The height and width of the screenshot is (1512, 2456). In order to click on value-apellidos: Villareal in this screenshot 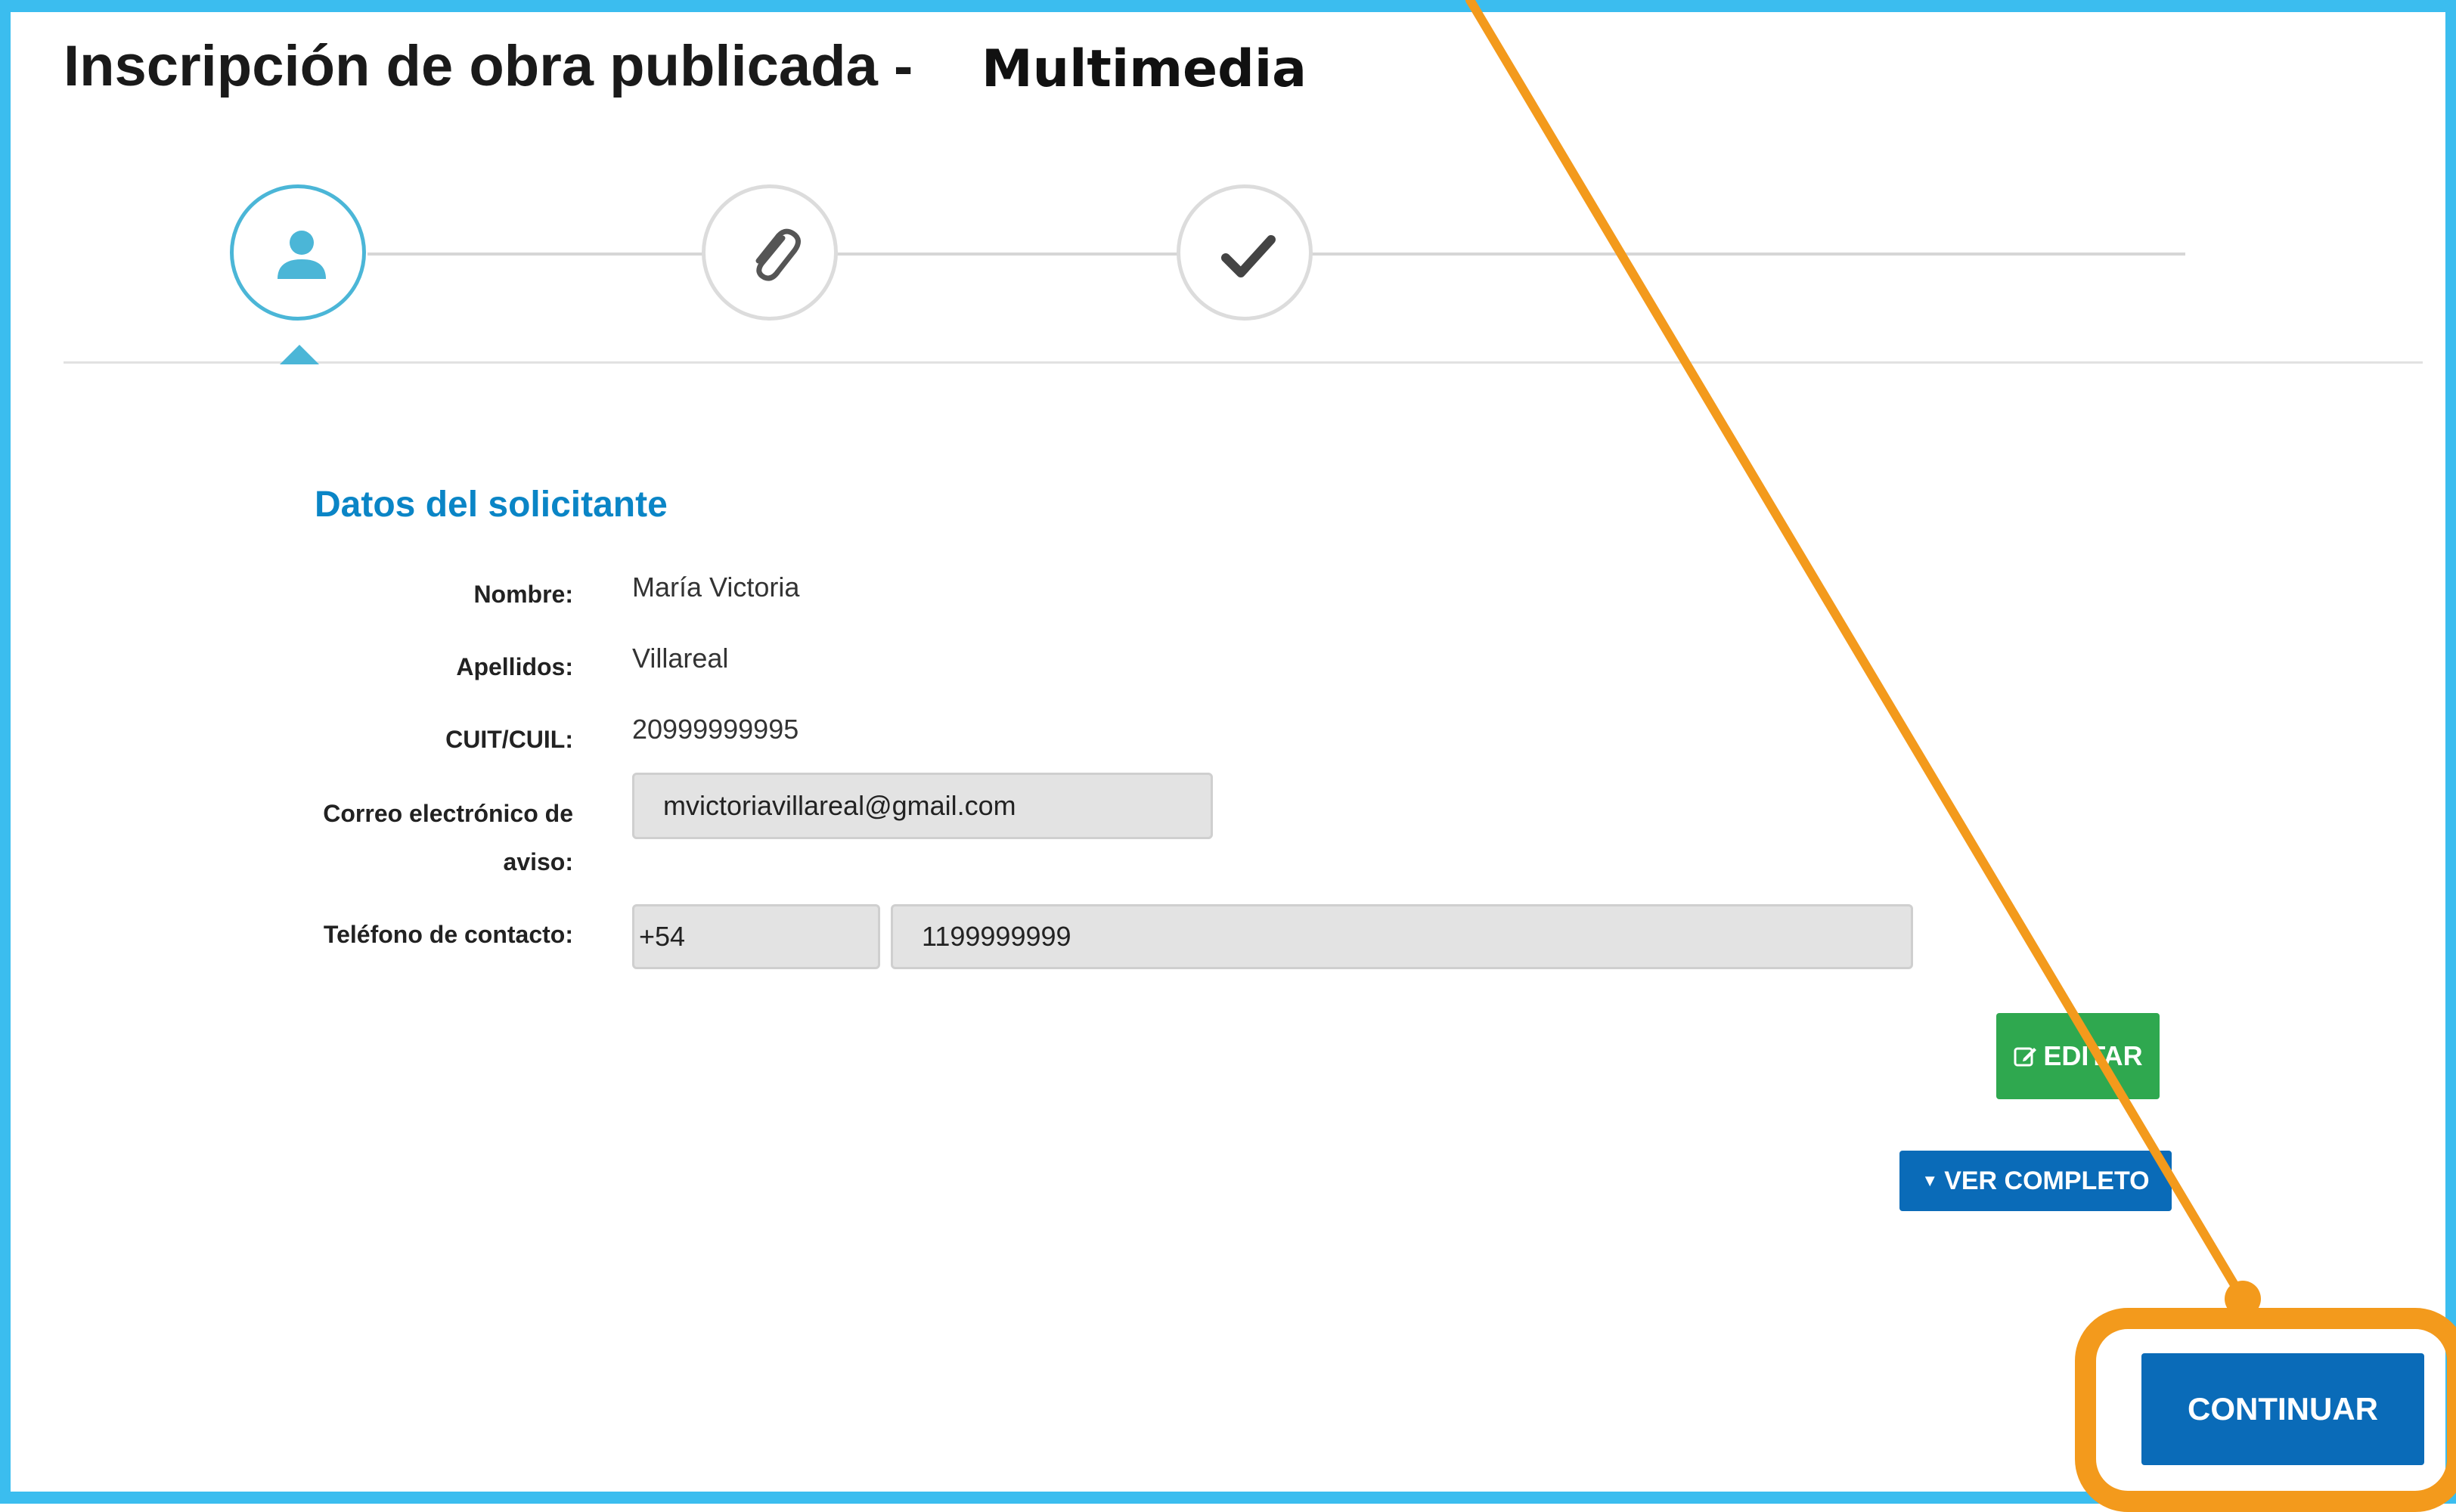, I will do `click(680, 658)`.